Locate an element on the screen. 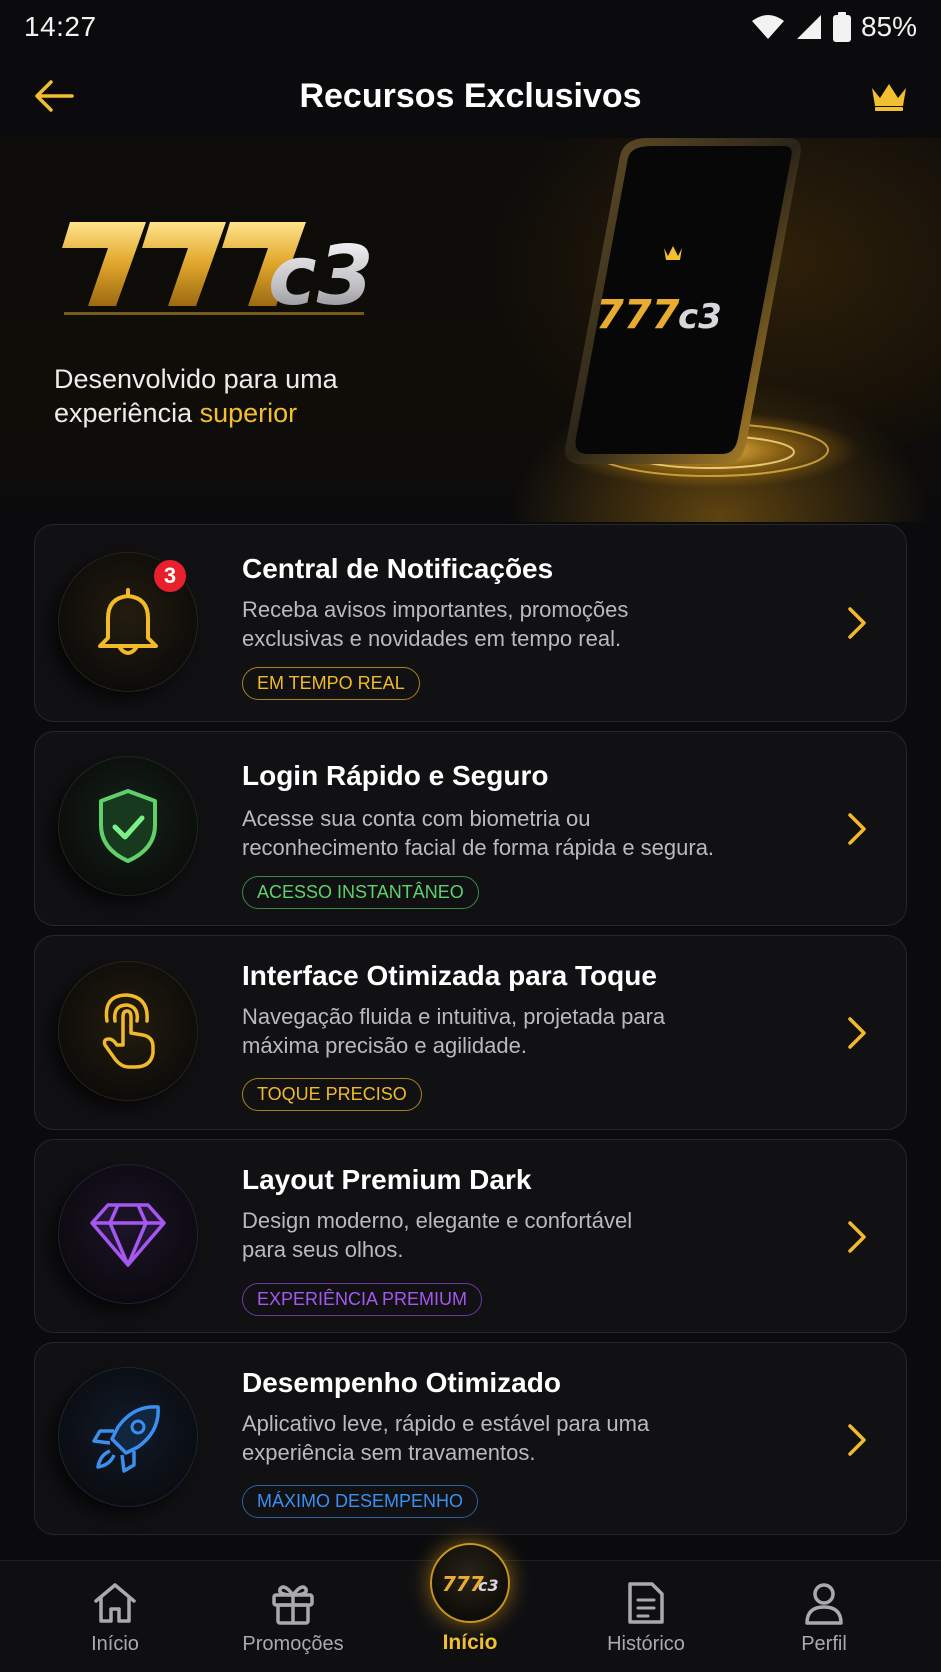  battery-percent: 85% is located at coordinates (888, 26).